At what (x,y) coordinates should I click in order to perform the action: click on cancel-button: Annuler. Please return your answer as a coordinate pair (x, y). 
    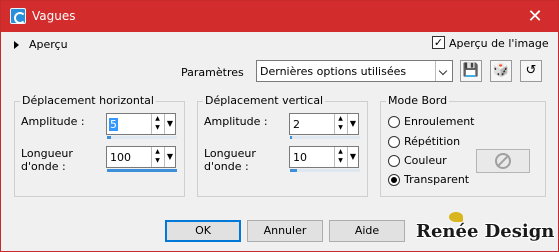
    Looking at the image, I should click on (285, 231).